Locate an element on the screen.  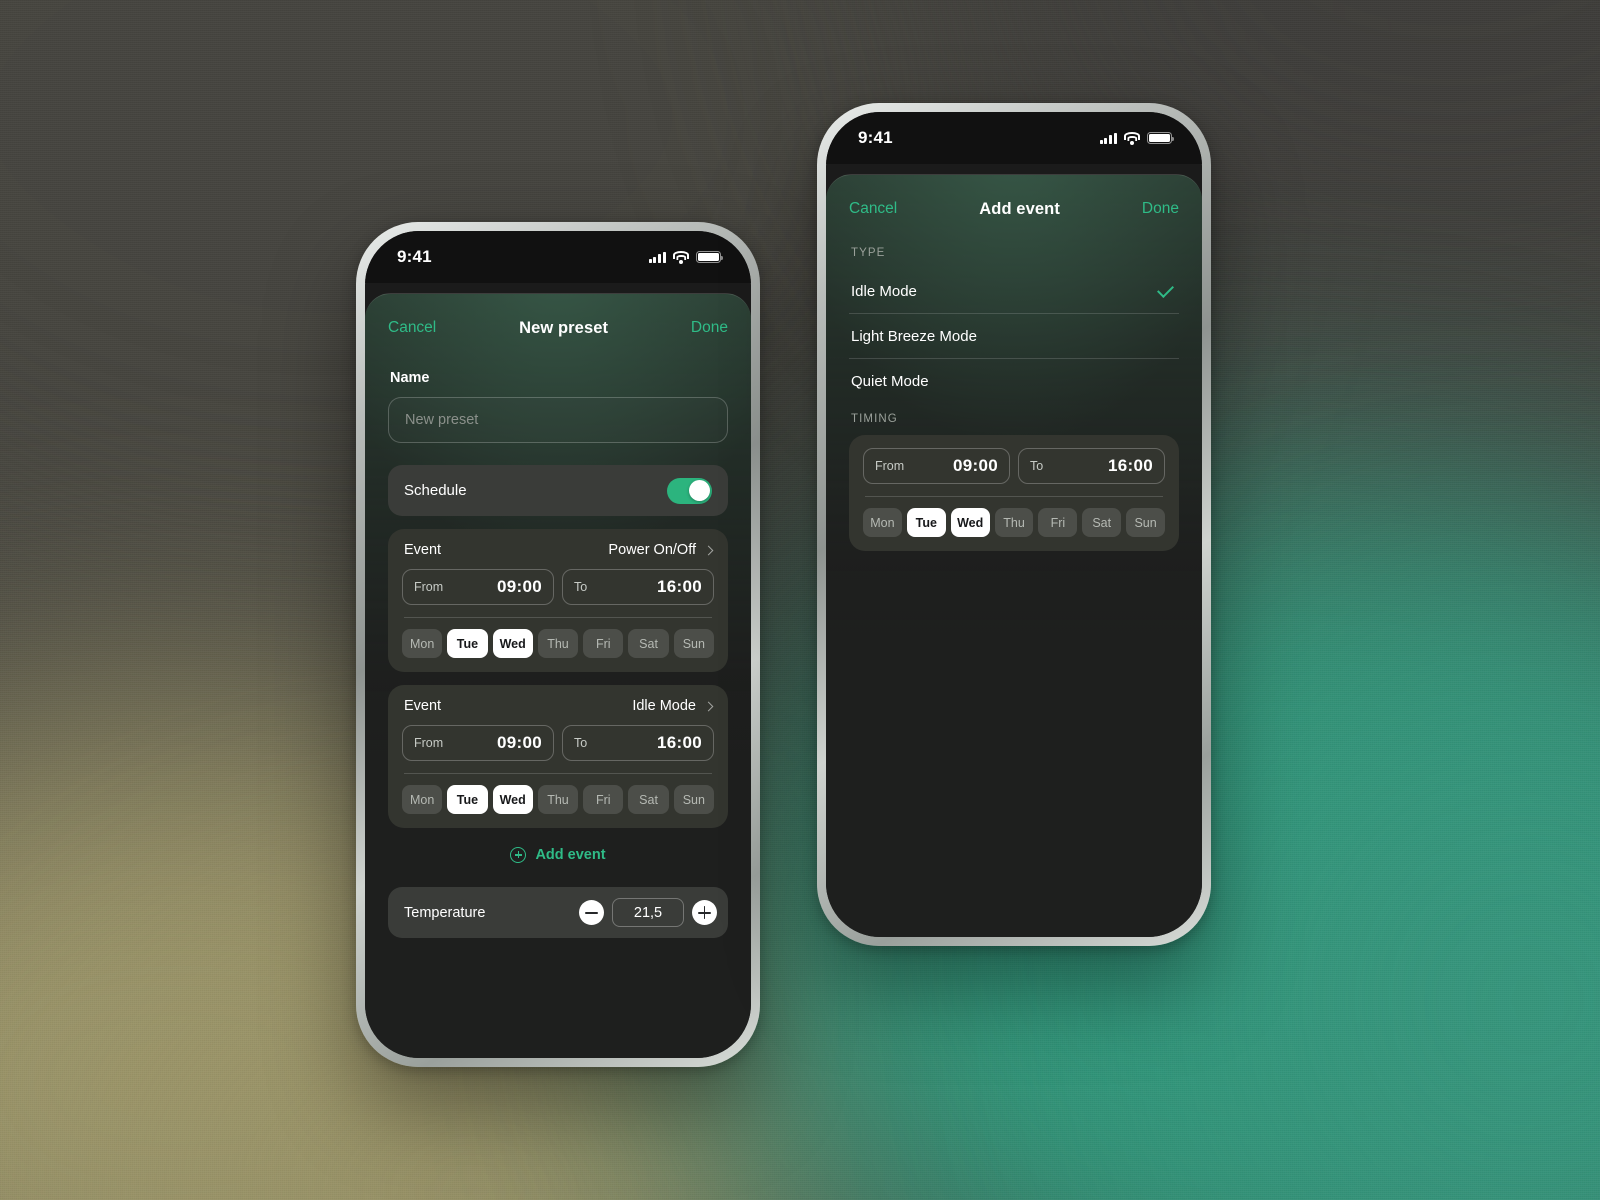
event-value: Power On/Off is located at coordinates (652, 550).